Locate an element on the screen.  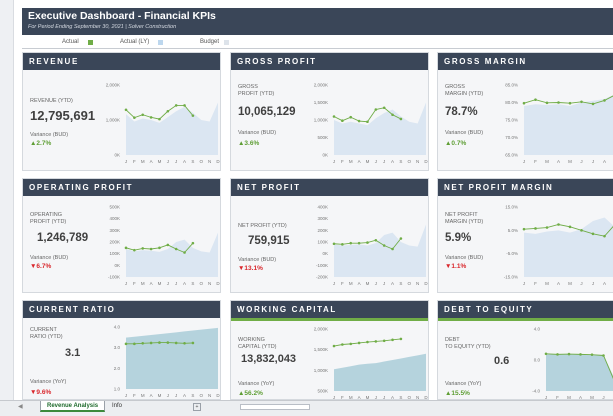
sheet-tab-bar: ◀ Revenue Analysis Info + is located at coordinates (306, 408).